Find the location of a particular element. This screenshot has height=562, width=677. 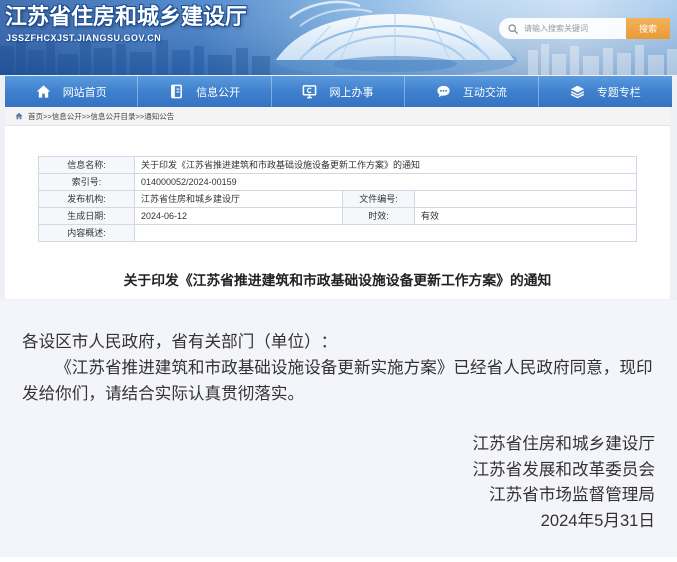

nav-item-label: 信息公开 is located at coordinates (218, 92).